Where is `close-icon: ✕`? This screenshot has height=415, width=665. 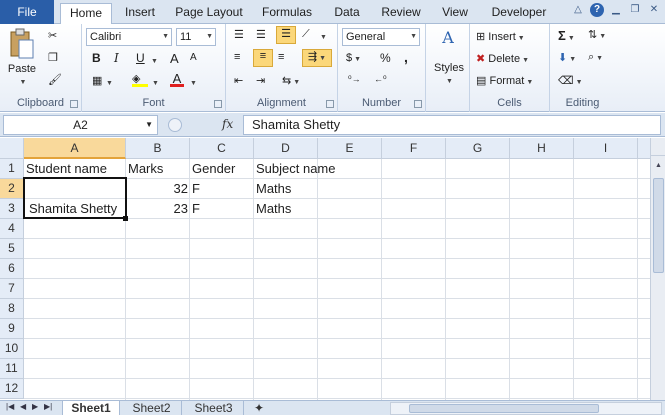
close-icon: ✕ is located at coordinates (654, 10).